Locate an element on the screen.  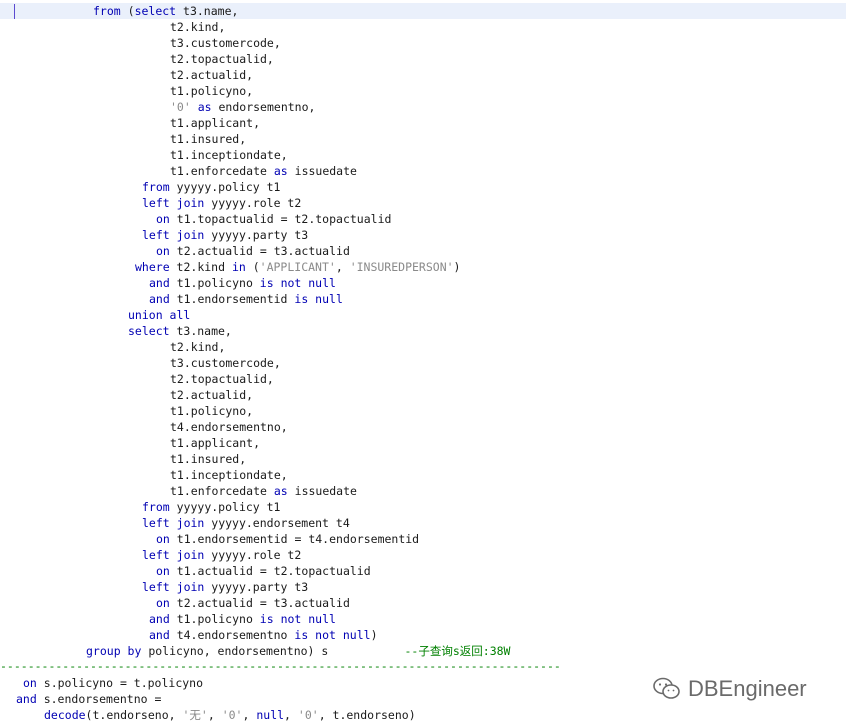
code-line: and s.endorsementno = is located at coordinates (88, 699).